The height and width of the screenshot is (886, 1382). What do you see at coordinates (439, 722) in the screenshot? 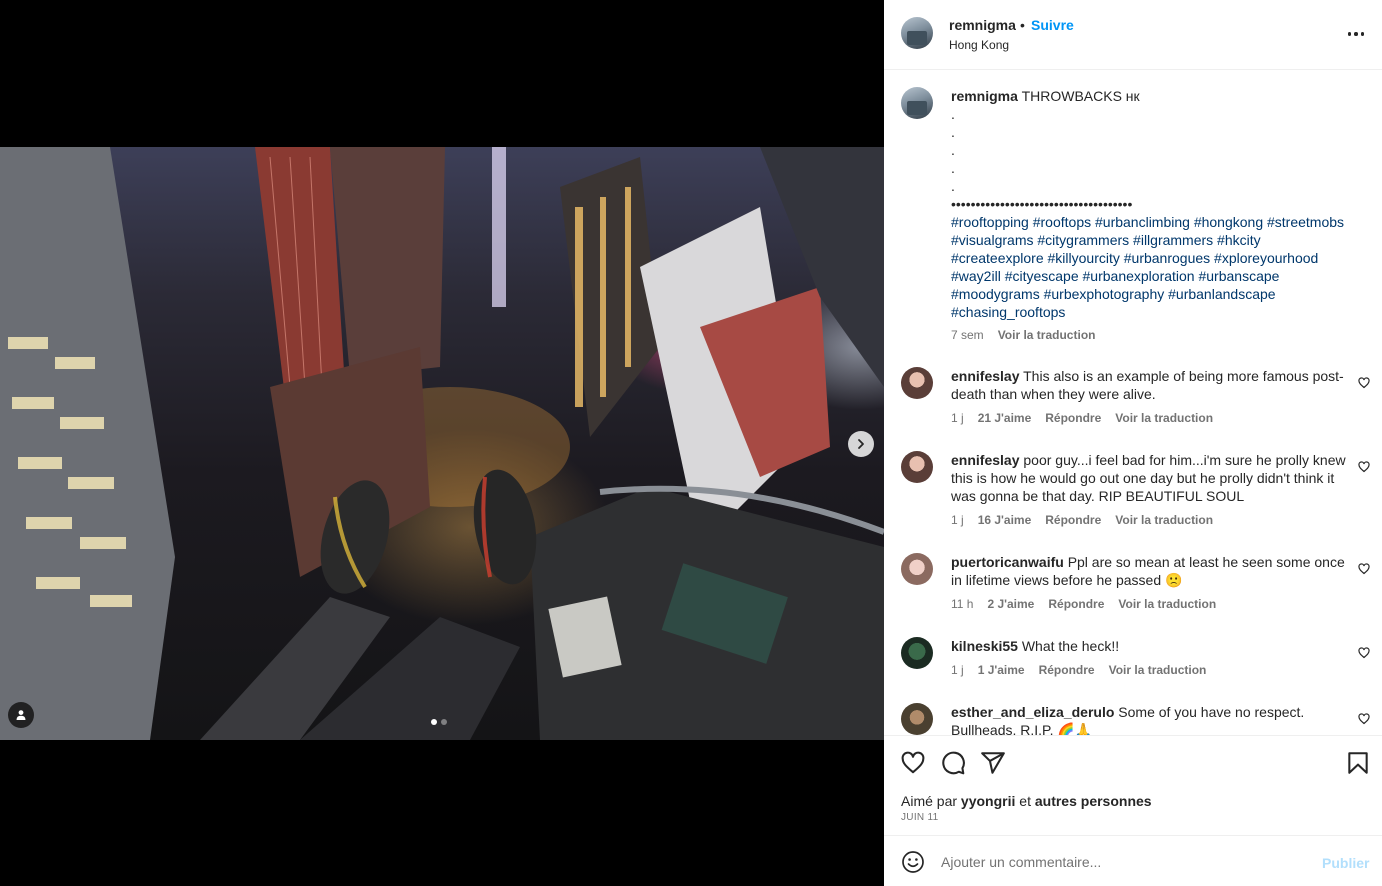
I see `carousel-indicator` at bounding box center [439, 722].